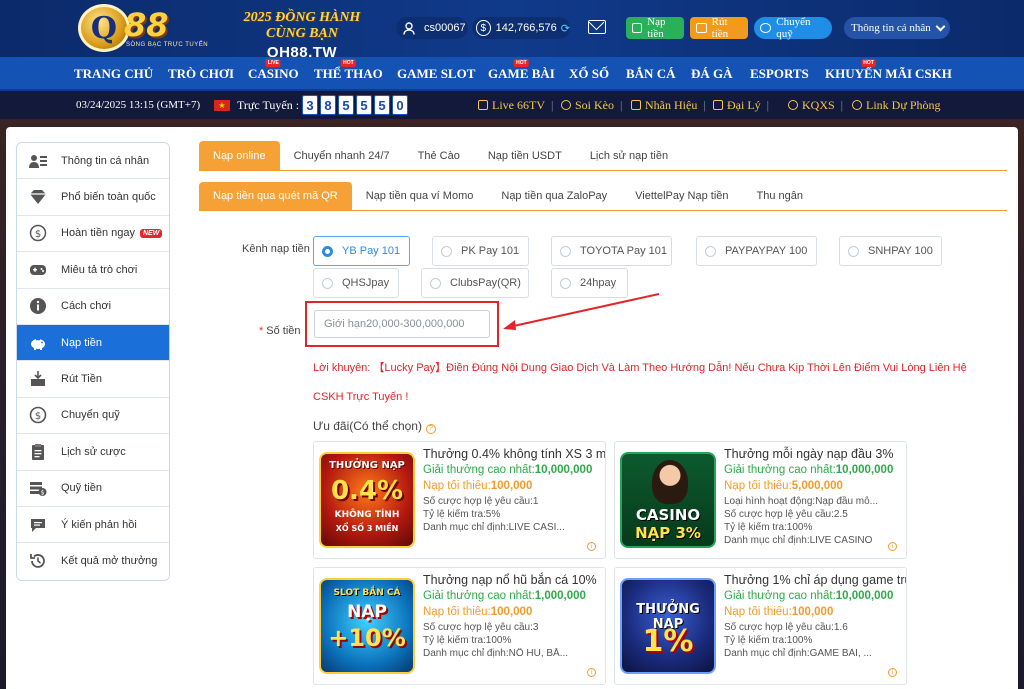 The image size is (1024, 689). I want to click on nav-label: TRANG CHỦ, so click(114, 73).